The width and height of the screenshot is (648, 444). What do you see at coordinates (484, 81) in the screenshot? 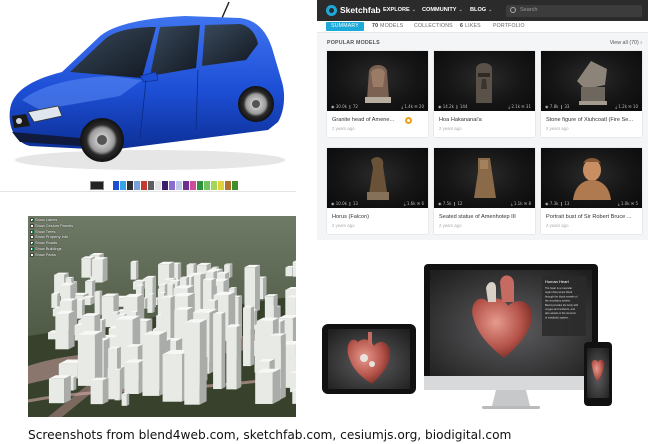
I see `model-thumbnail: ◉ 14.2k ❙ 144 ⤓ 2.1k ✉ 31` at bounding box center [484, 81].